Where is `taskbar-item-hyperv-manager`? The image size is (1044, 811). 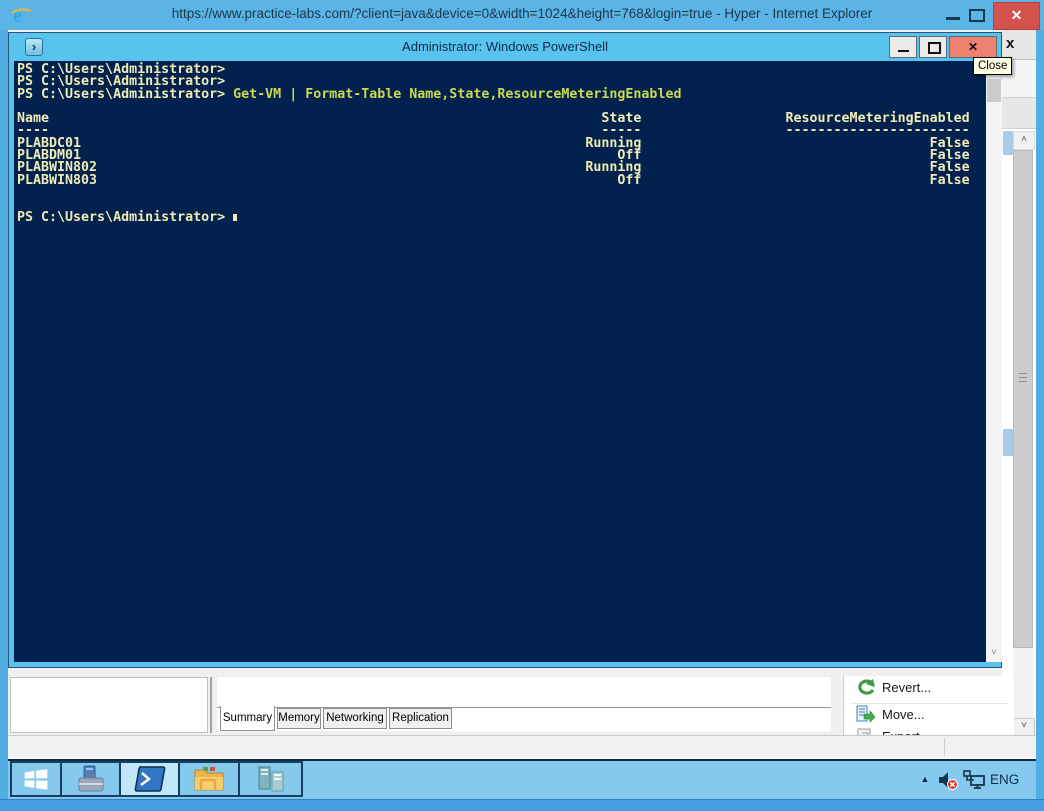 taskbar-item-hyperv-manager is located at coordinates (270, 779).